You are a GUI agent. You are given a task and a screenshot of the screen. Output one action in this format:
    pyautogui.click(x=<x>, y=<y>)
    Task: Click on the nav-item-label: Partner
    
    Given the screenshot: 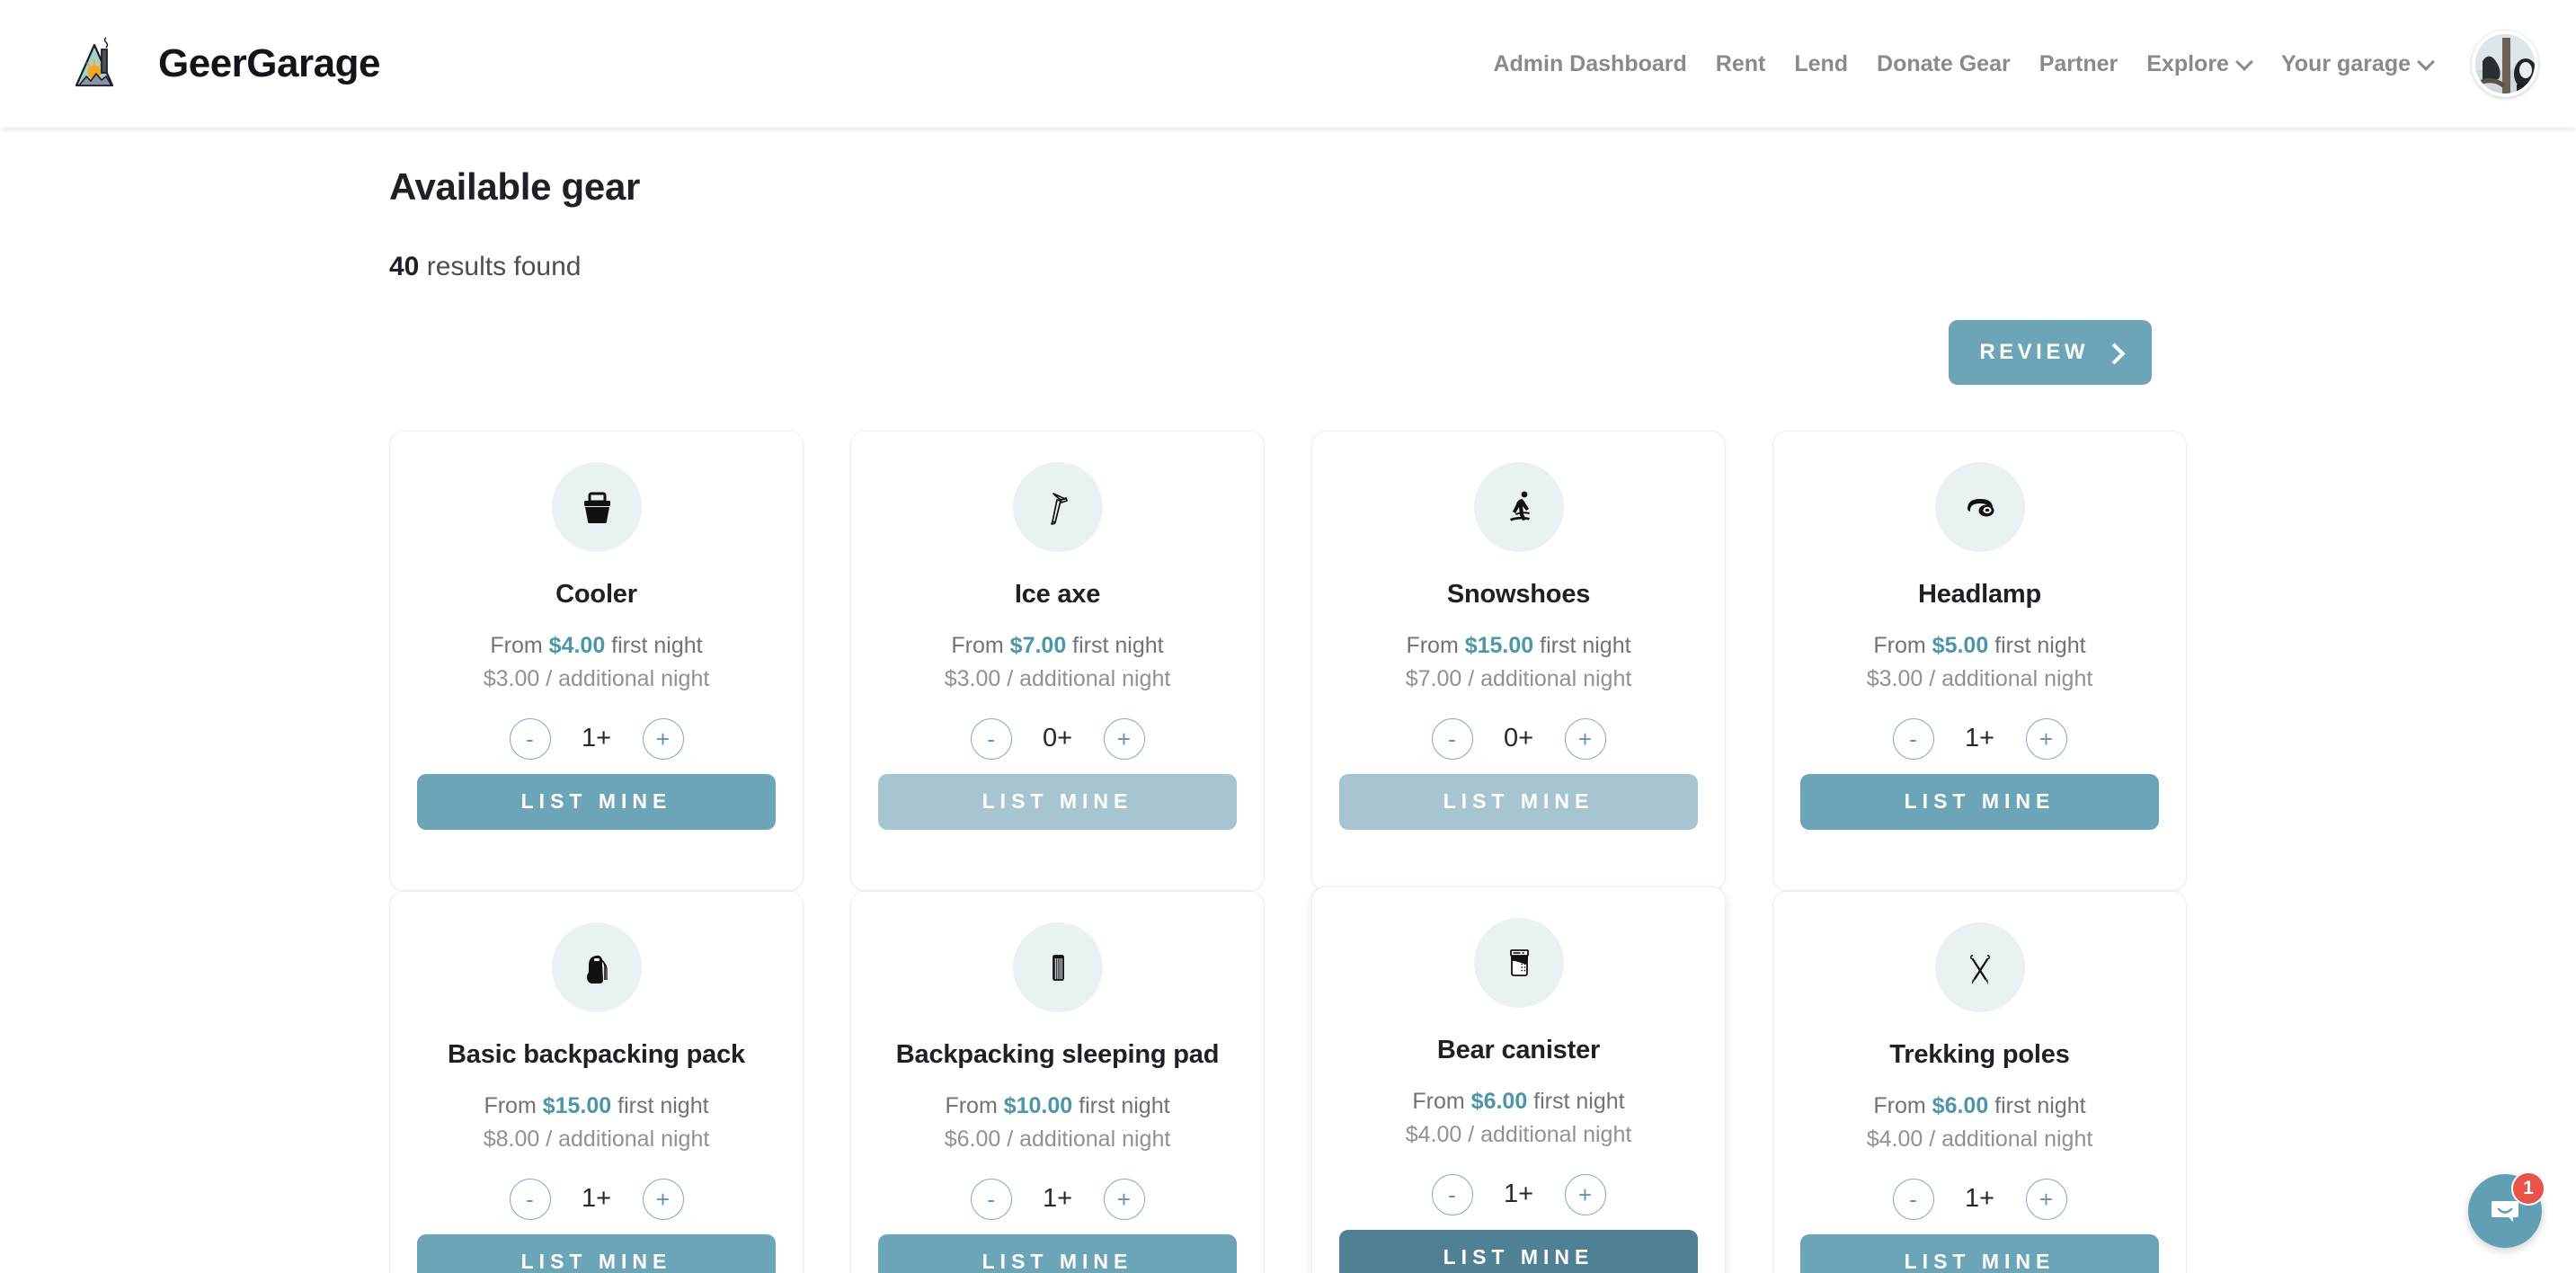 What is the action you would take?
    pyautogui.click(x=2079, y=63)
    